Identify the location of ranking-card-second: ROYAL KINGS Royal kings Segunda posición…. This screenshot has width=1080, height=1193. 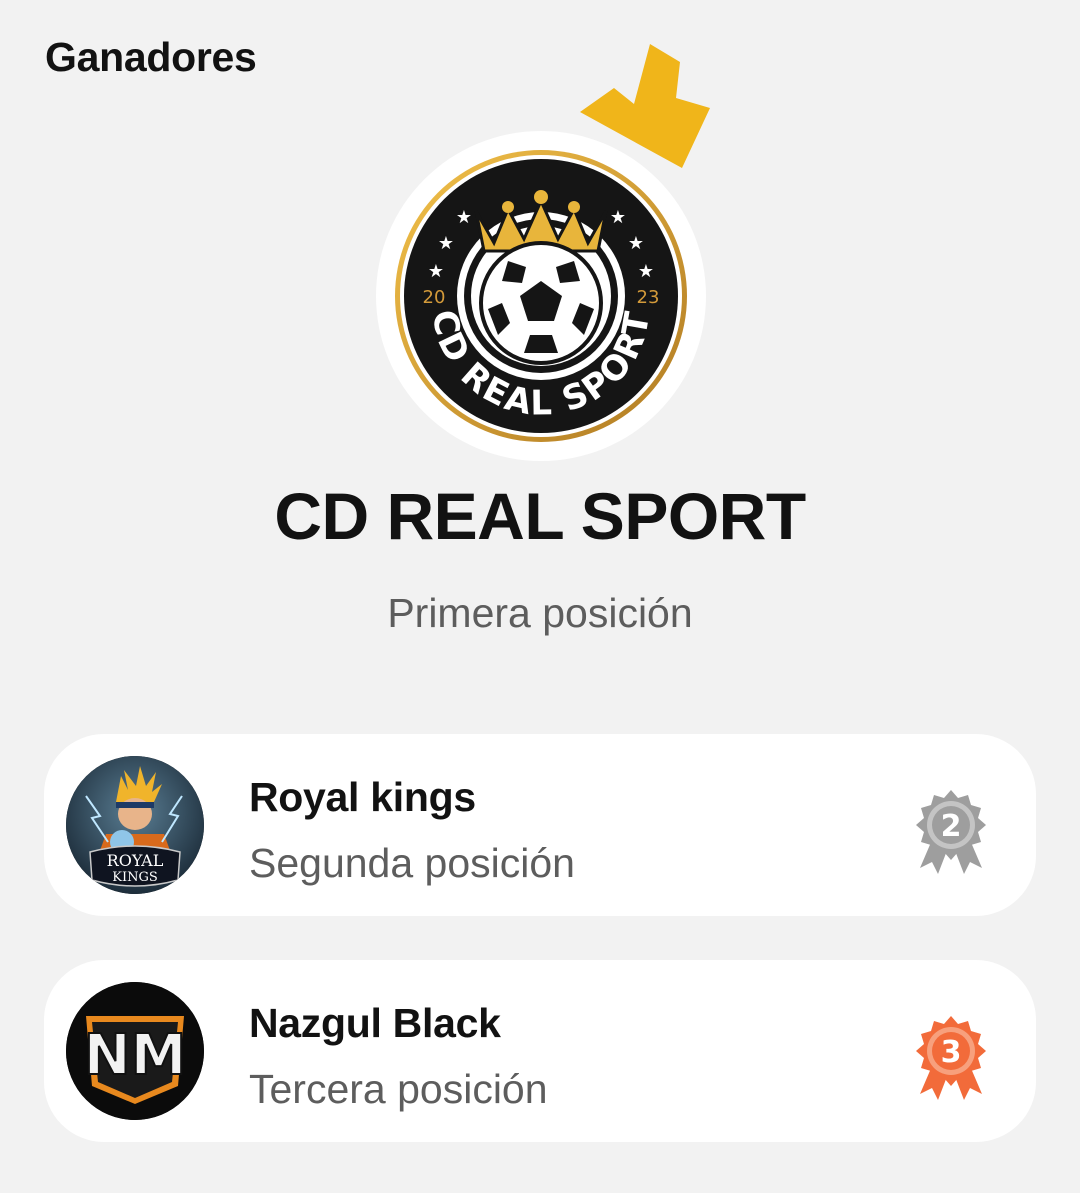
(540, 825).